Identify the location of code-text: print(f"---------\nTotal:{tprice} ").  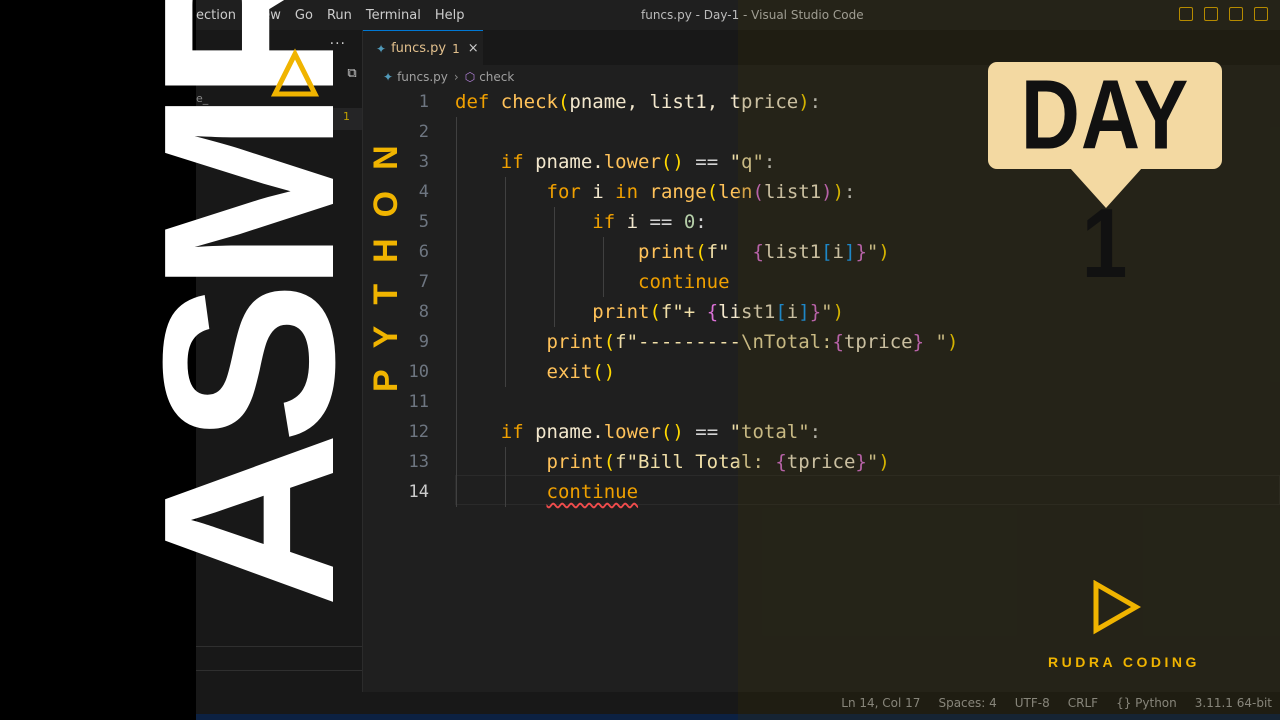
(707, 342).